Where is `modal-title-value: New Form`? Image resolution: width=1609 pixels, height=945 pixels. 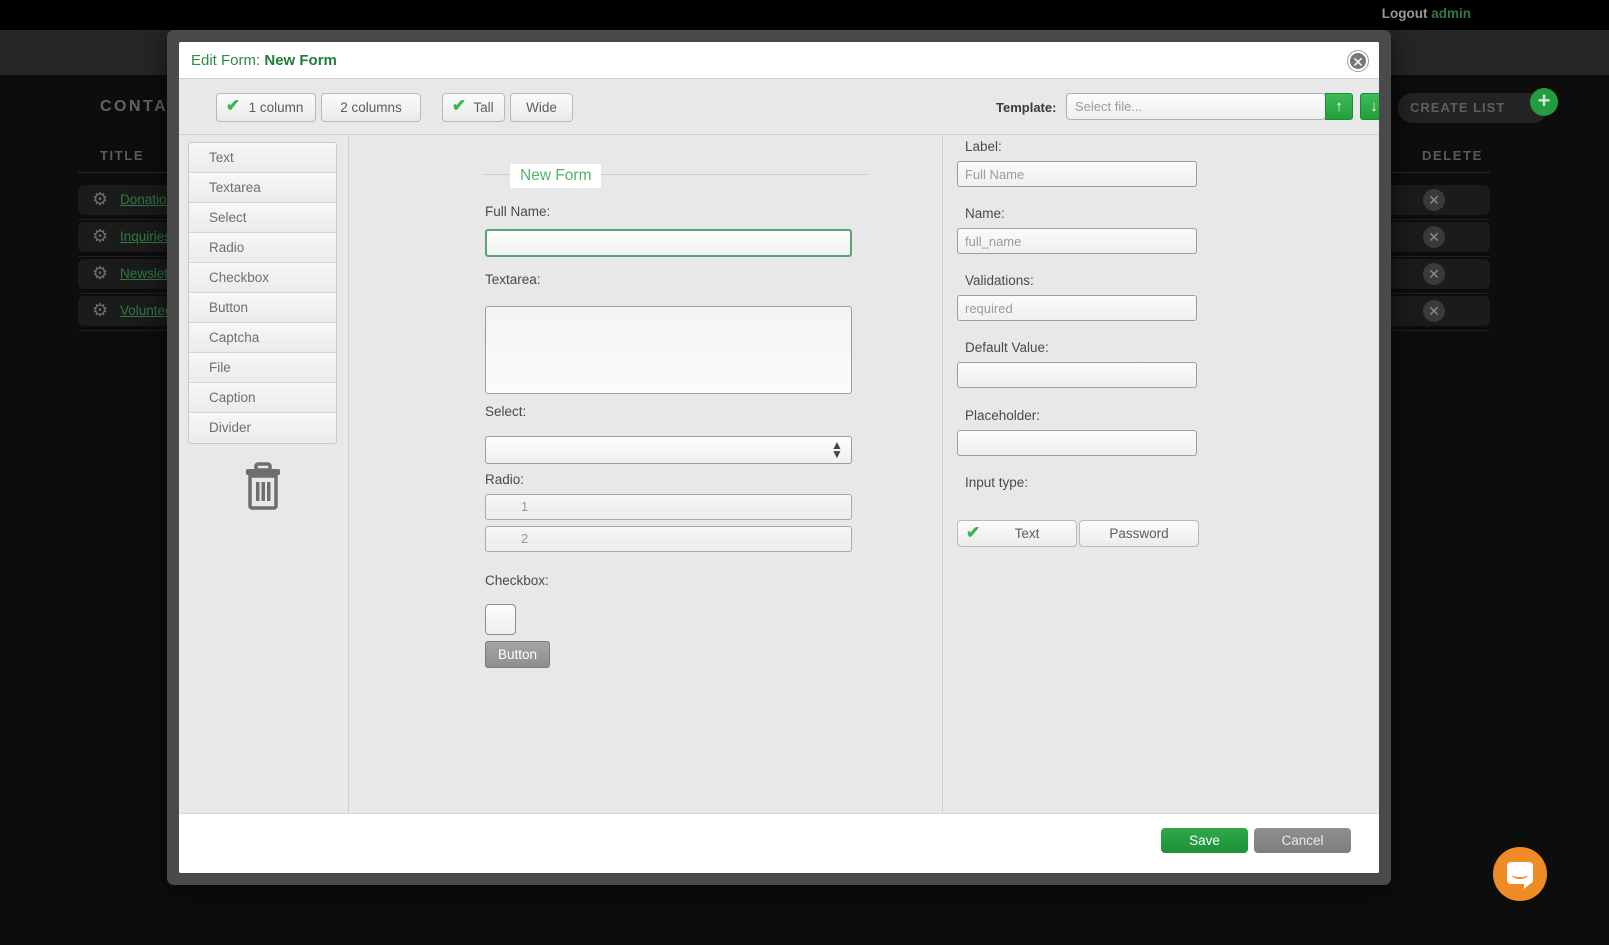 modal-title-value: New Form is located at coordinates (300, 60).